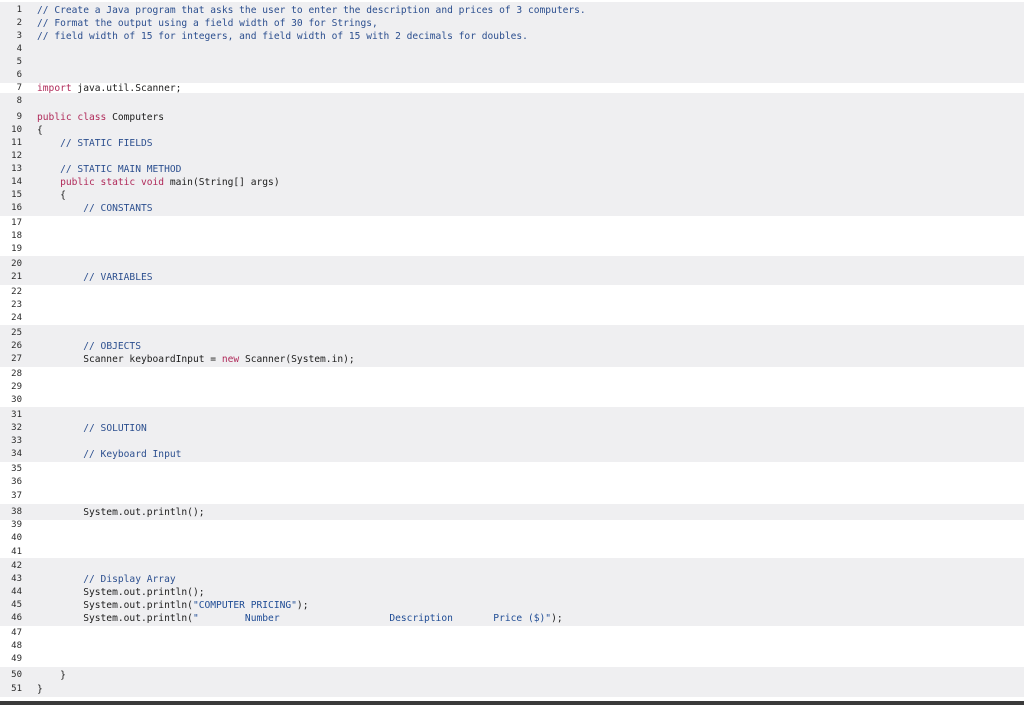  Describe the element at coordinates (512, 277) in the screenshot. I see `code-line: 21 // VARIABLES` at that location.